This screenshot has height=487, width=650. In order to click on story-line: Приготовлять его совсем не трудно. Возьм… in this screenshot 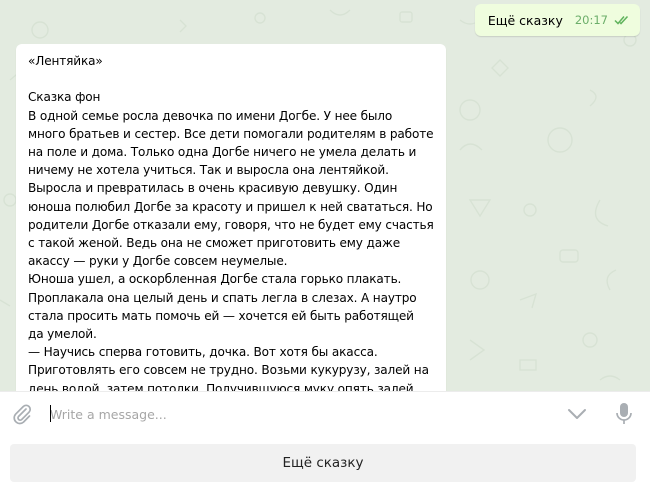, I will do `click(228, 370)`.